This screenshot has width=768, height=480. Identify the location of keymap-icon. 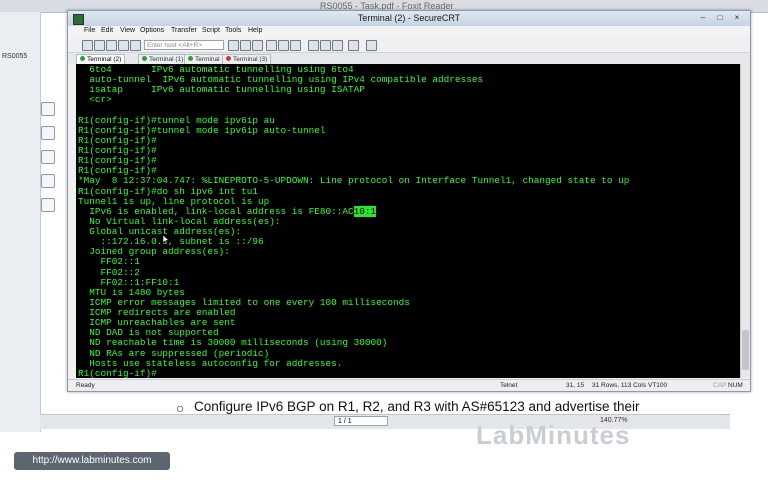
(337, 45).